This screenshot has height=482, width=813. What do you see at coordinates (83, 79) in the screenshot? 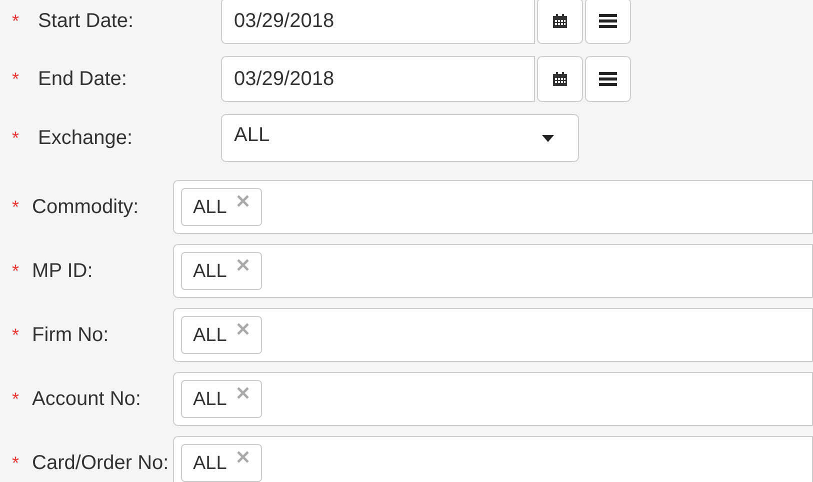
I see `field-label: End Date:` at bounding box center [83, 79].